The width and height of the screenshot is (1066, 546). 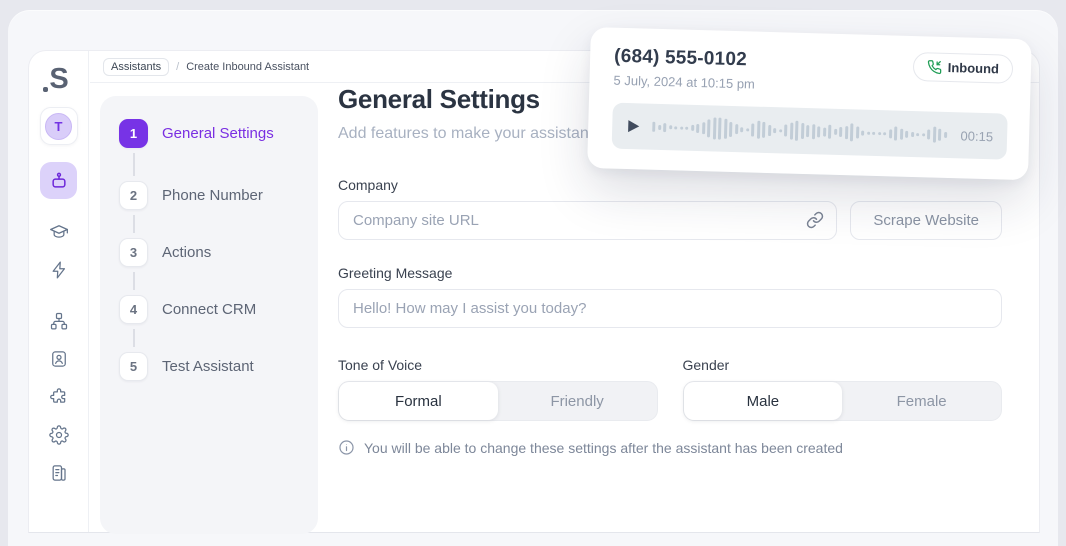 I want to click on phone-incoming-icon, so click(x=934, y=67).